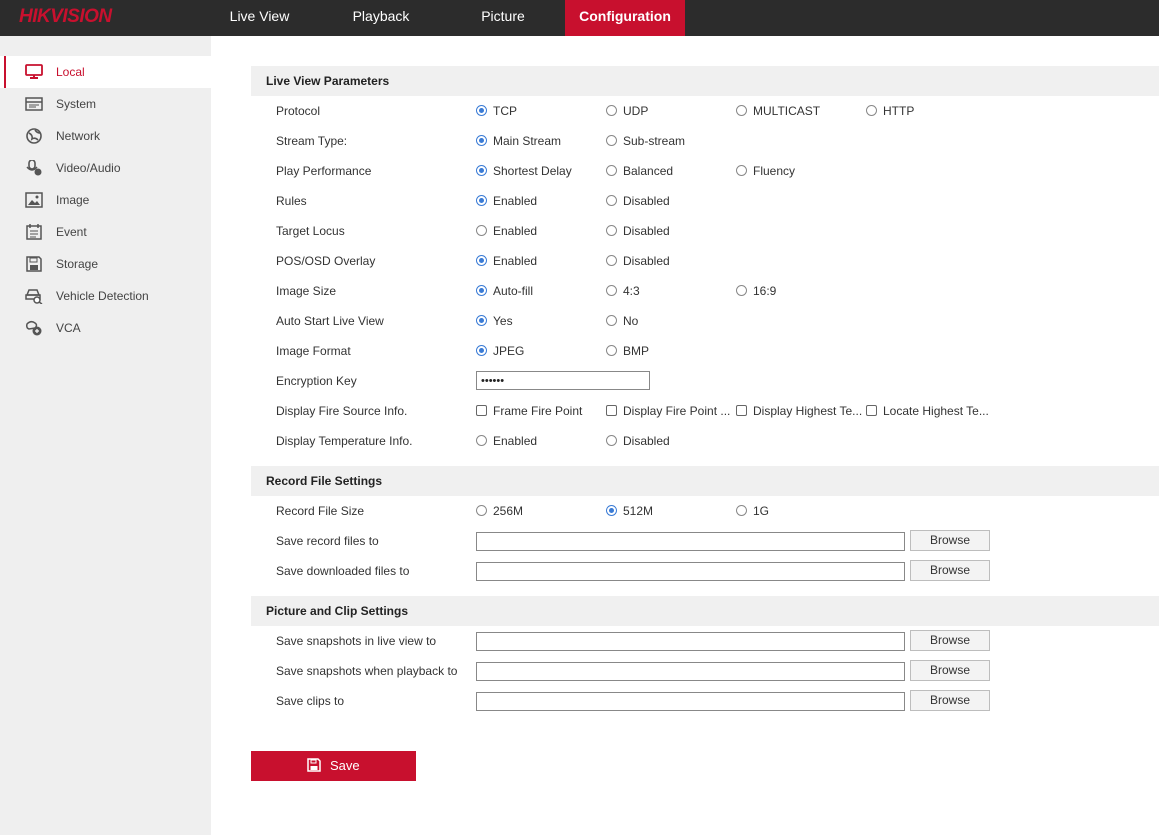 This screenshot has width=1159, height=835. I want to click on sidebar-item-system: System, so click(105, 104).